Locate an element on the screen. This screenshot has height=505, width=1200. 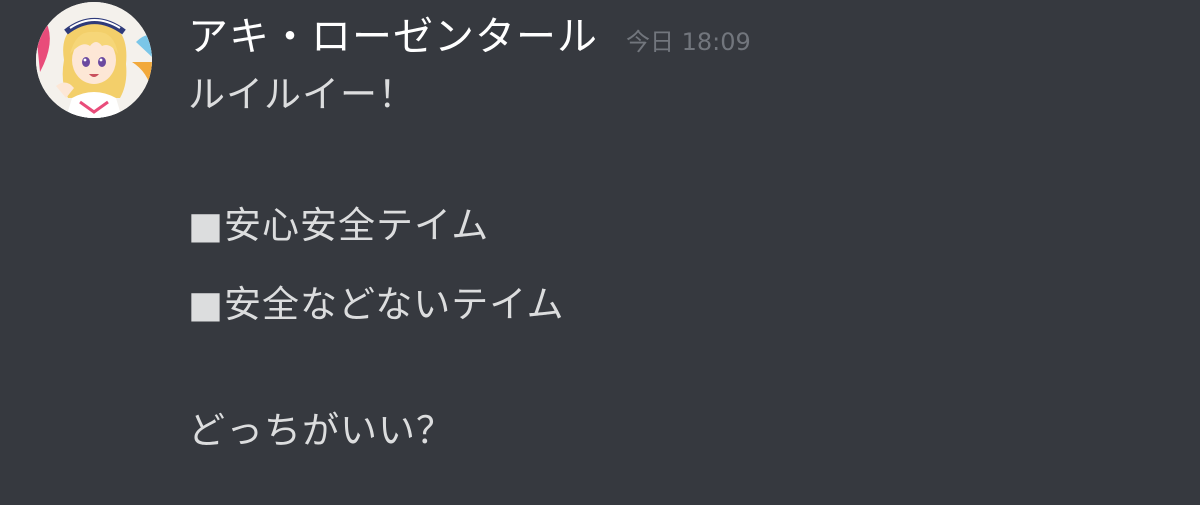
message-line: ■安心安全テイム is located at coordinates (339, 225).